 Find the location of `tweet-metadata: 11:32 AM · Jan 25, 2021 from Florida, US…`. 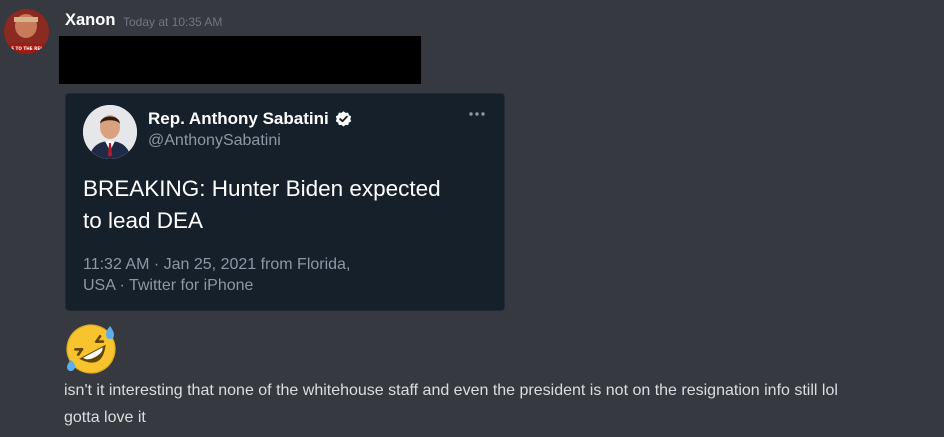

tweet-metadata: 11:32 AM · Jan 25, 2021 from Florida, US… is located at coordinates (243, 275).